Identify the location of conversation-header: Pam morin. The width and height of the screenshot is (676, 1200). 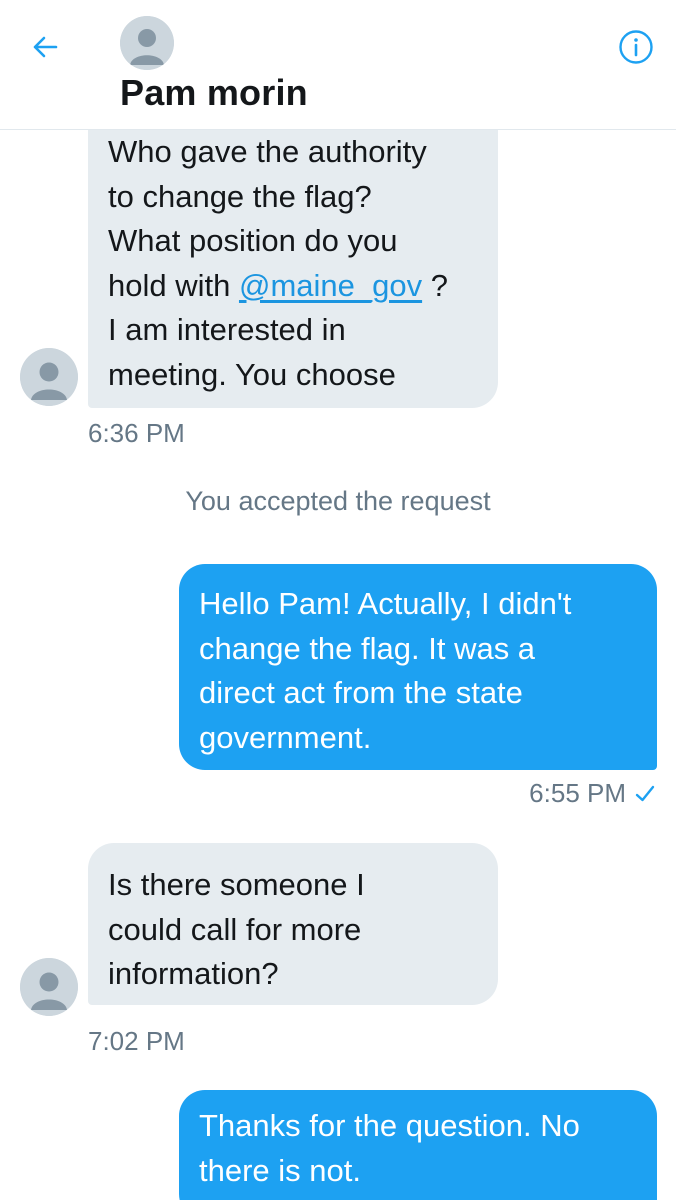
(338, 65).